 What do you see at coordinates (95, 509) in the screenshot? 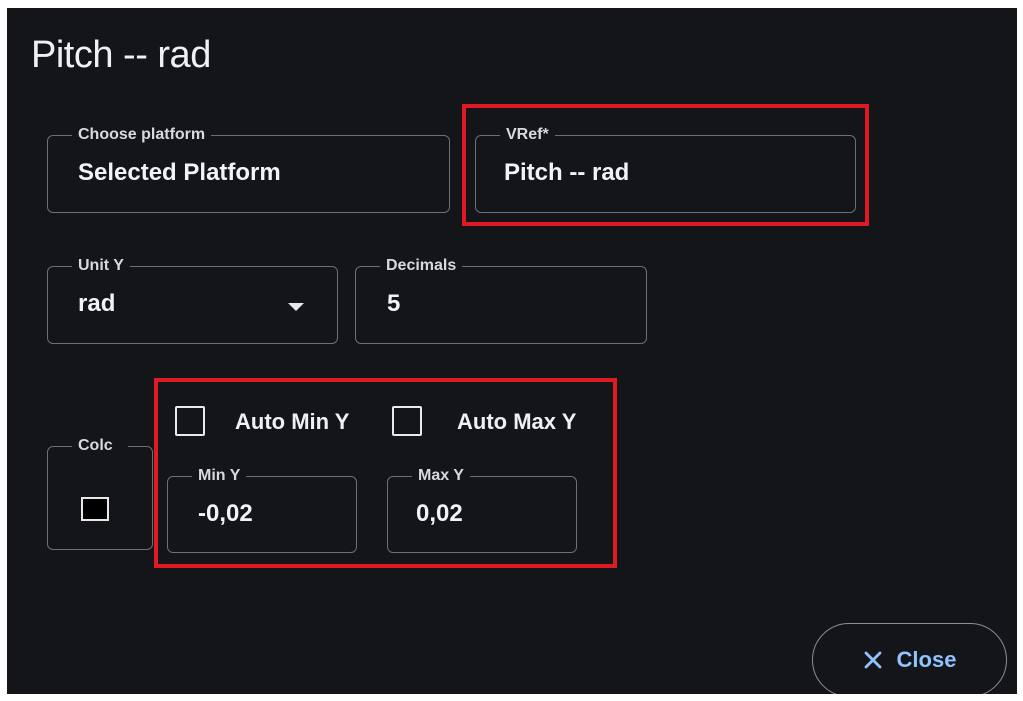
I see `color-swatch` at bounding box center [95, 509].